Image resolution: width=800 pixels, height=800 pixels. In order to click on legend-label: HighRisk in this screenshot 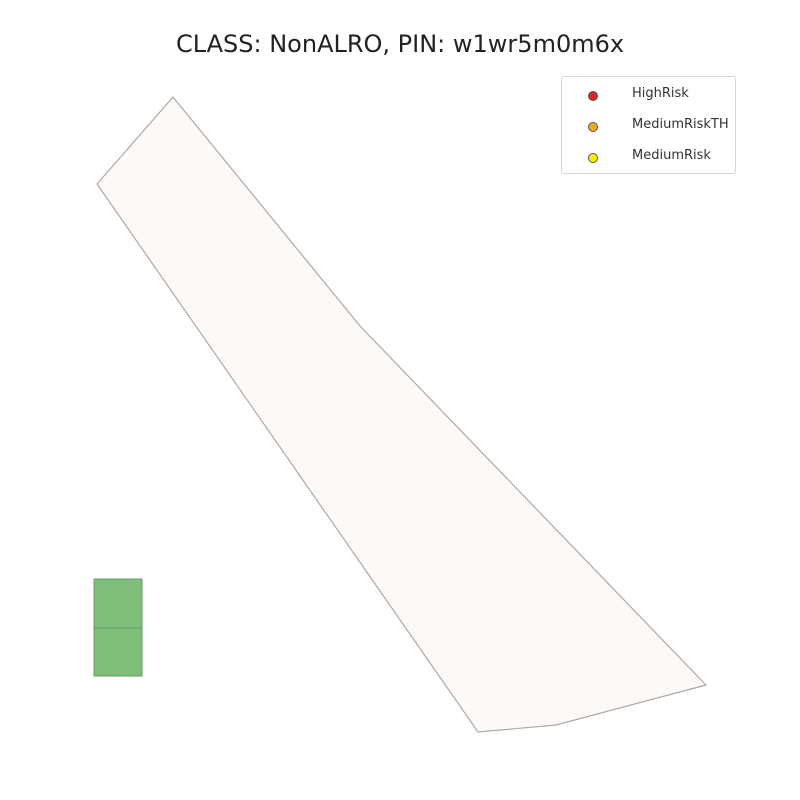, I will do `click(660, 93)`.